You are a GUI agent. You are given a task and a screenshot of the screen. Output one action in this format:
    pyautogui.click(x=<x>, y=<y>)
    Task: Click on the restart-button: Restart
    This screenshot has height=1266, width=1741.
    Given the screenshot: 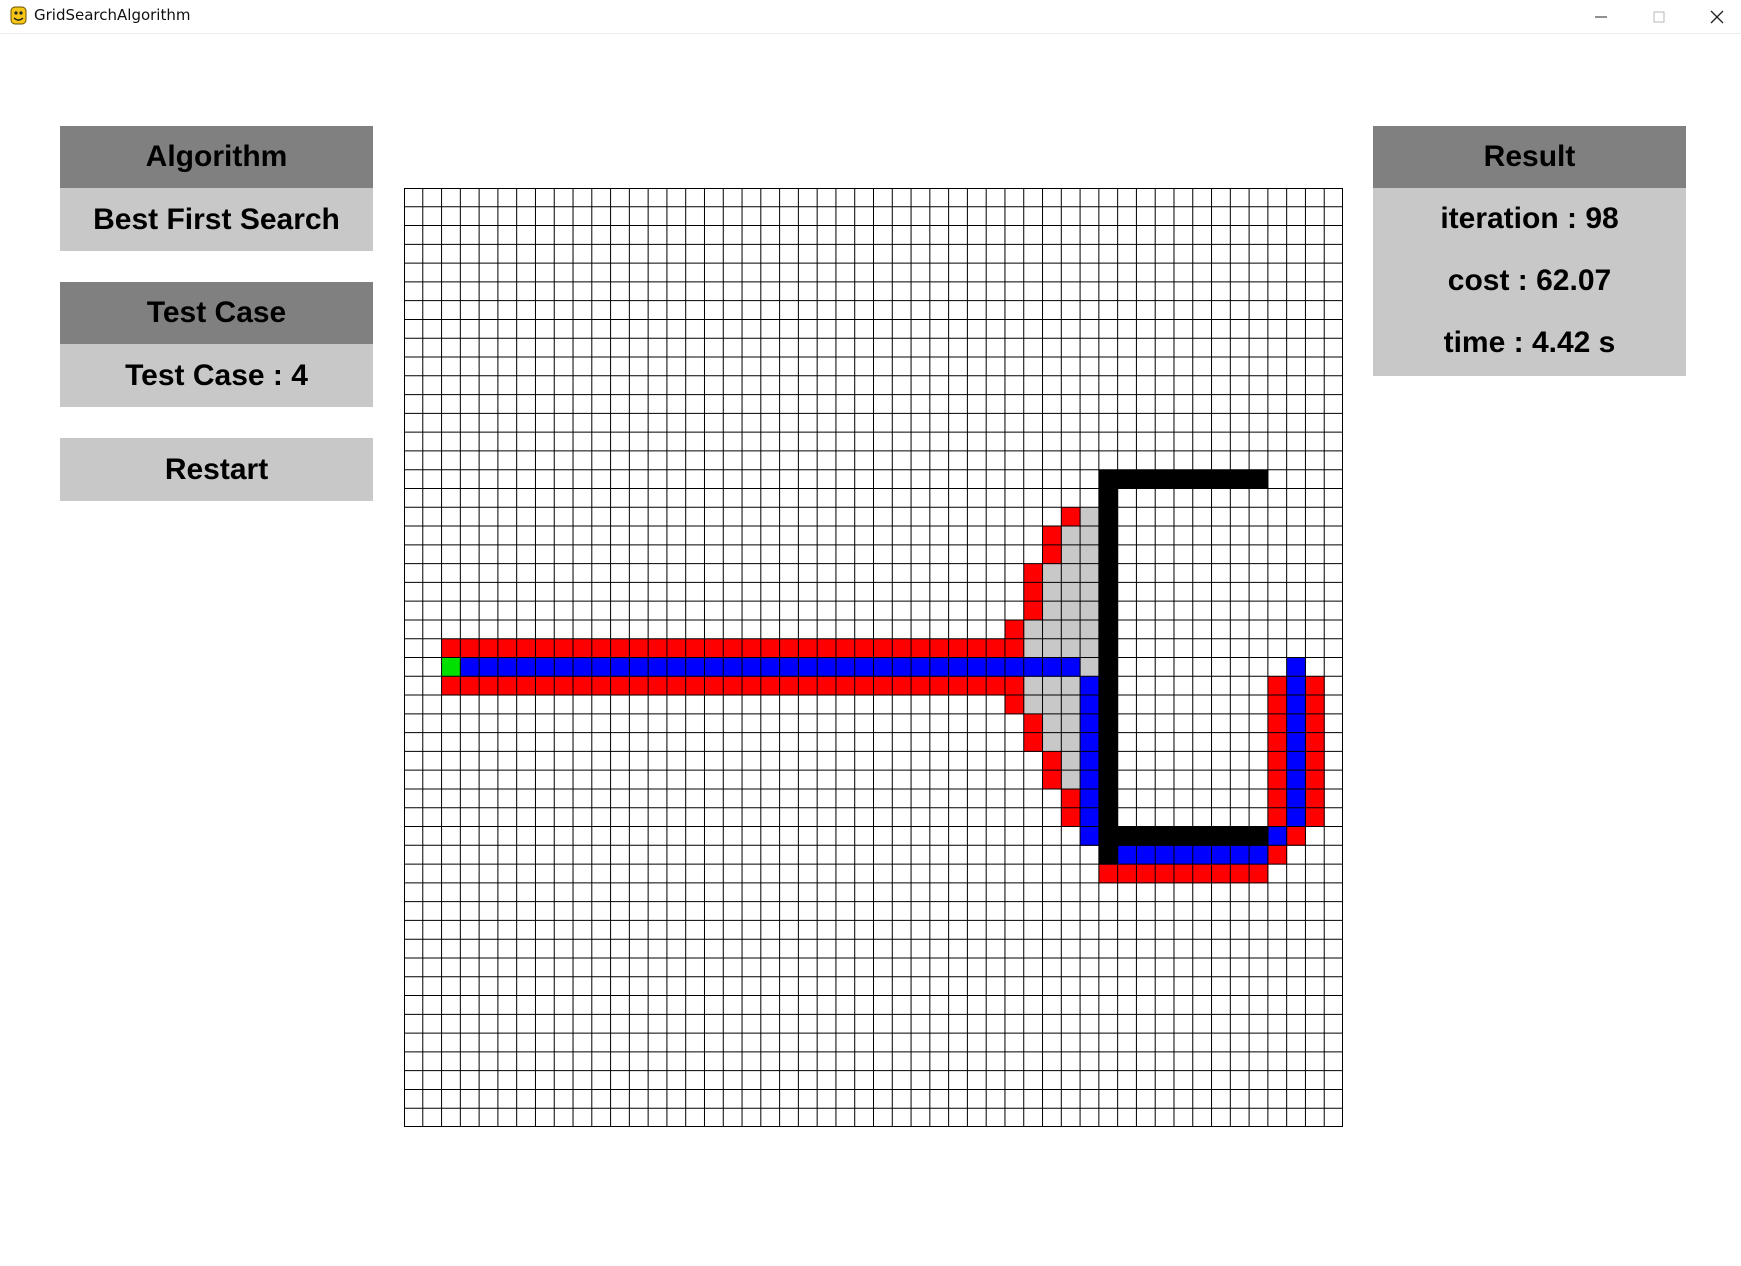 What is the action you would take?
    pyautogui.click(x=216, y=469)
    